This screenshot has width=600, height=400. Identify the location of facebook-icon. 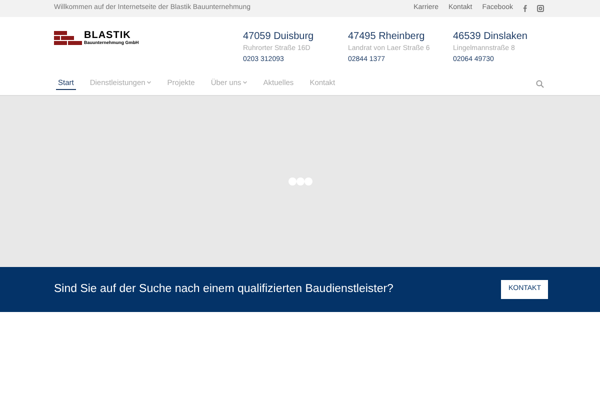
(525, 8).